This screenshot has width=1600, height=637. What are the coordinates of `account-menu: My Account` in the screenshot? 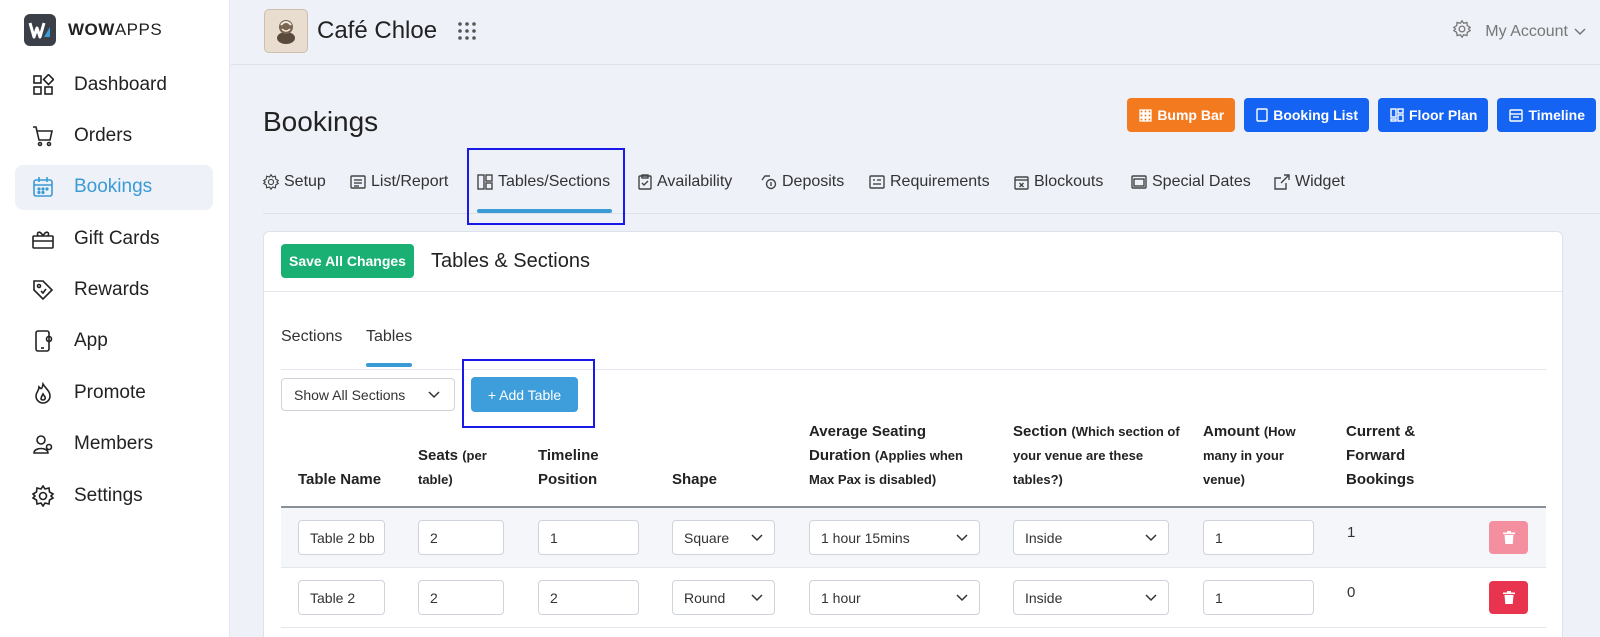 It's located at (1519, 31).